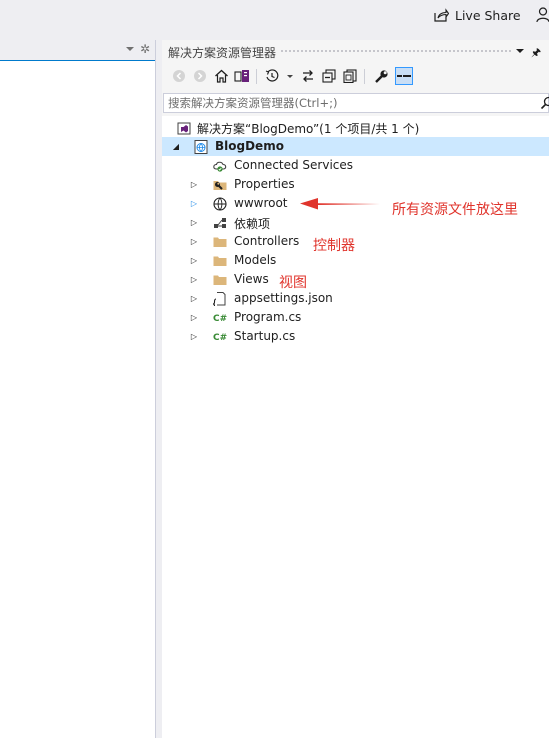 The height and width of the screenshot is (738, 549). Describe the element at coordinates (176, 146) in the screenshot. I see `expanded-arrow-icon: ◢` at that location.